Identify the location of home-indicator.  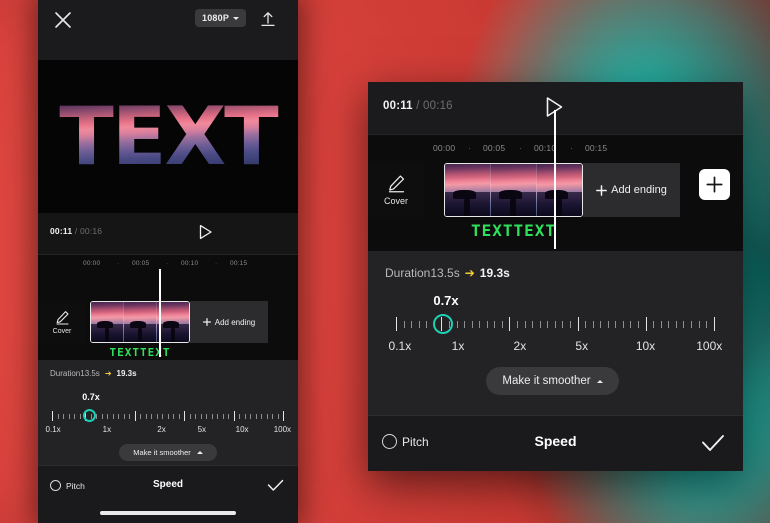
(168, 513).